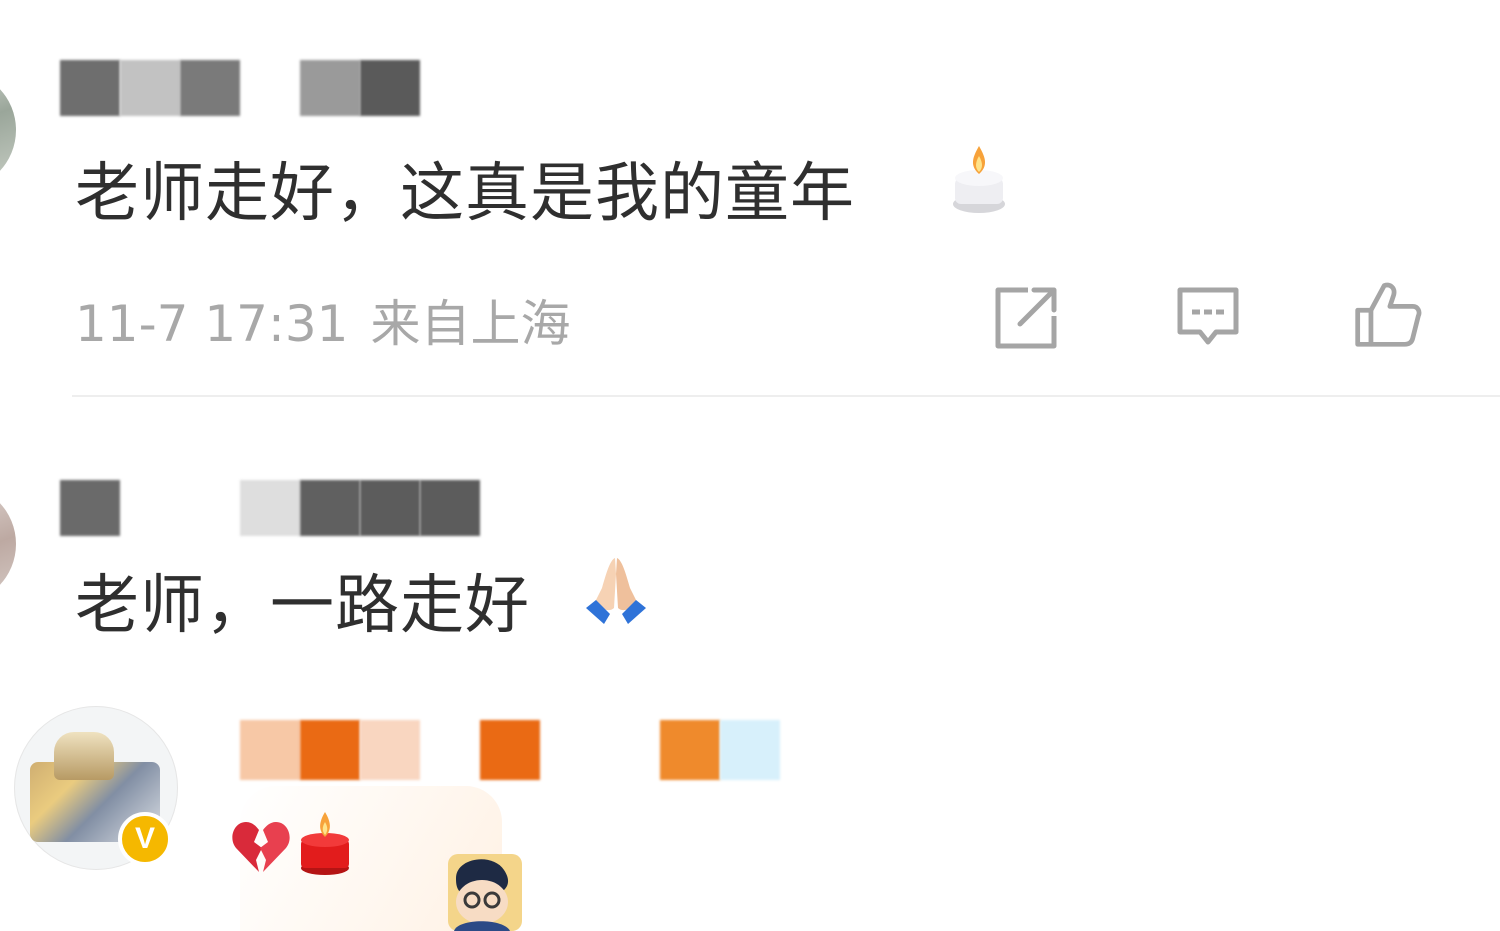 The width and height of the screenshot is (1500, 931). Describe the element at coordinates (1026, 318) in the screenshot. I see `share-icon` at that location.